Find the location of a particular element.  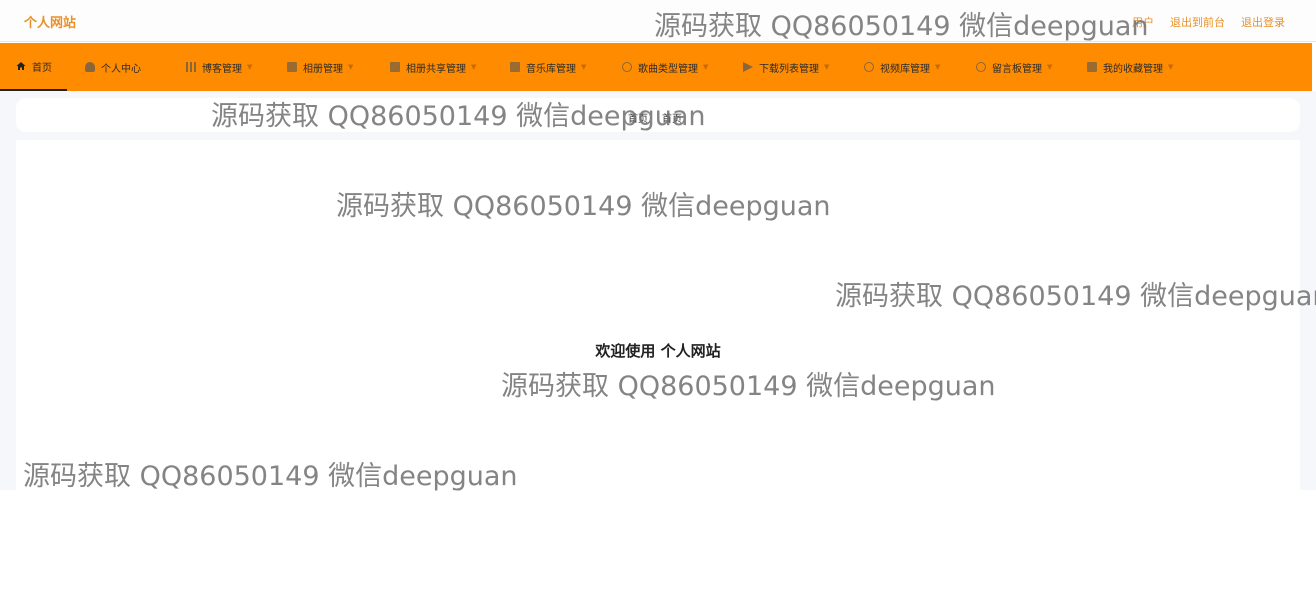

nav-item-album: 相册管理 ▼ is located at coordinates (320, 67).